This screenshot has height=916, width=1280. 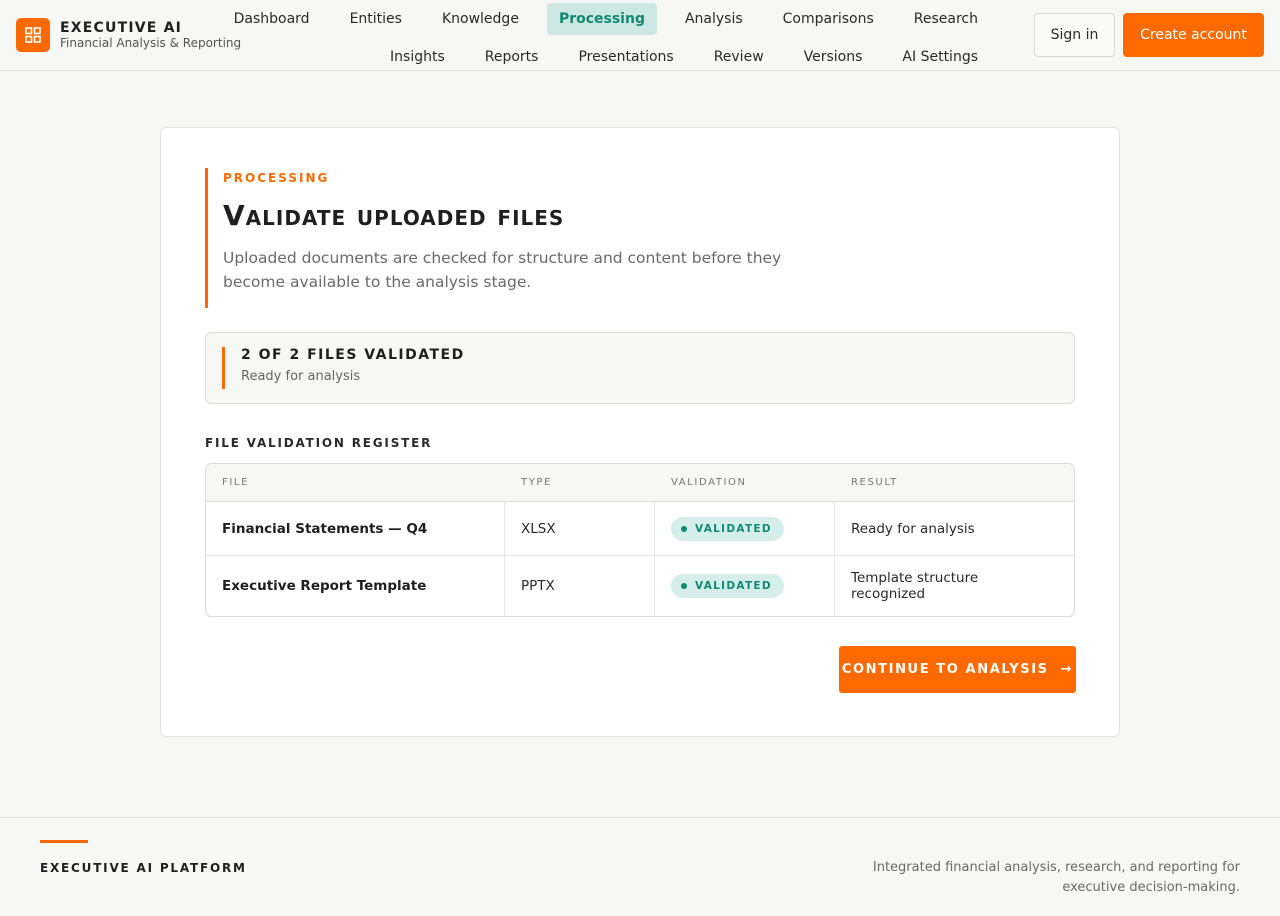 I want to click on arrow-right-icon: →, so click(x=1067, y=669).